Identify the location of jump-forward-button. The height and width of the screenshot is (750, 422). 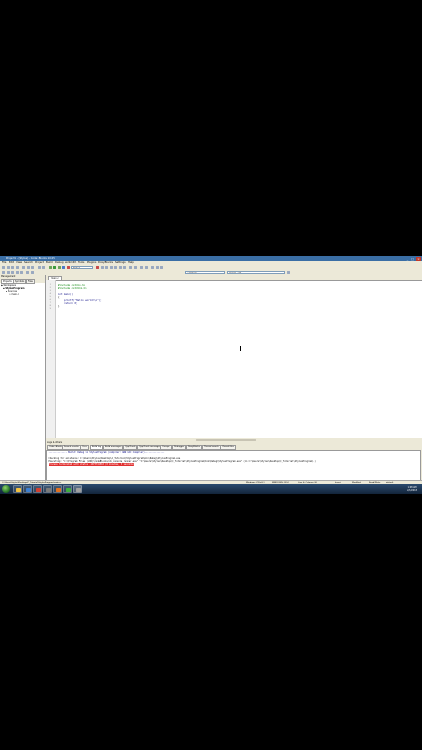
(146, 267).